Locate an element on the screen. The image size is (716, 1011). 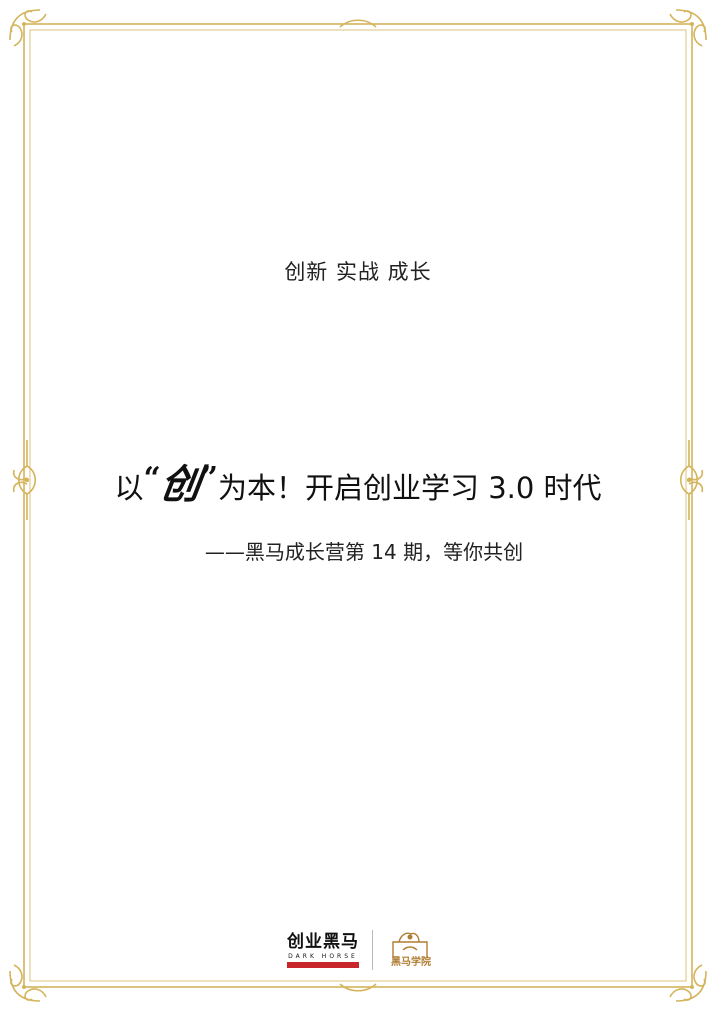
logo-divider is located at coordinates (372, 950).